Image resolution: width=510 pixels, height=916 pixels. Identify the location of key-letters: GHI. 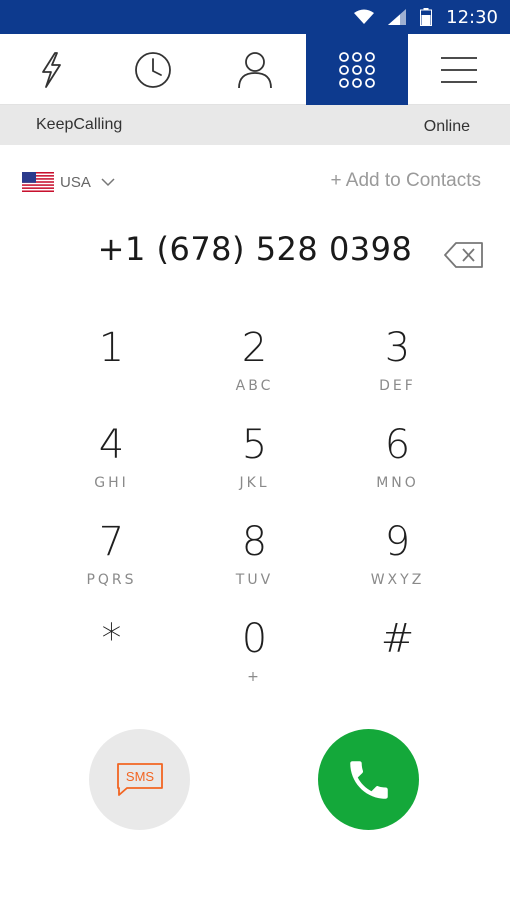
(111, 483).